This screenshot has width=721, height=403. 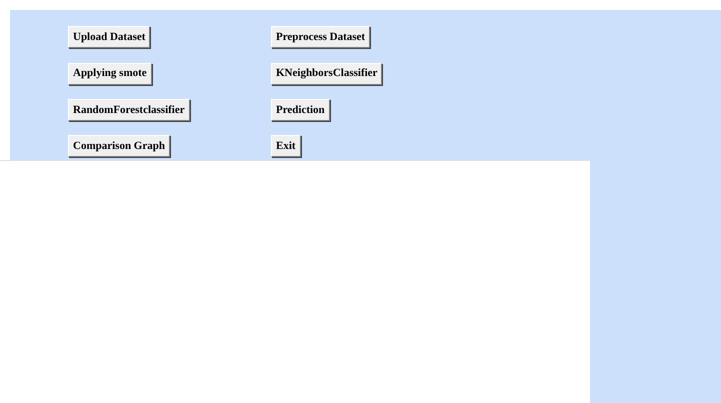 What do you see at coordinates (129, 109) in the screenshot?
I see `action-button: RandomForestclassifier` at bounding box center [129, 109].